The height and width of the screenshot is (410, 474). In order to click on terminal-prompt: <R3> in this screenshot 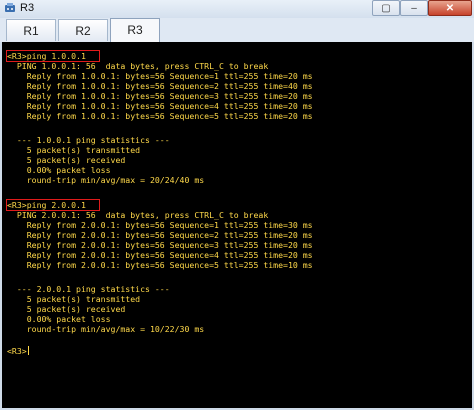, I will do `click(18, 351)`.